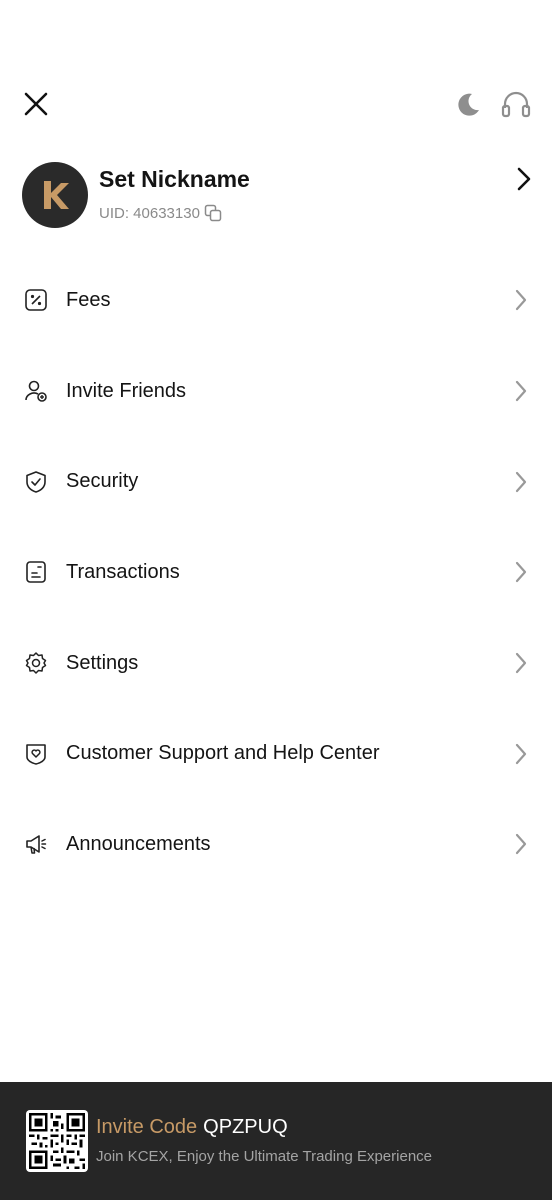 The image size is (552, 1200). I want to click on profile-header: Set Nickname UID: 40633130, so click(277, 195).